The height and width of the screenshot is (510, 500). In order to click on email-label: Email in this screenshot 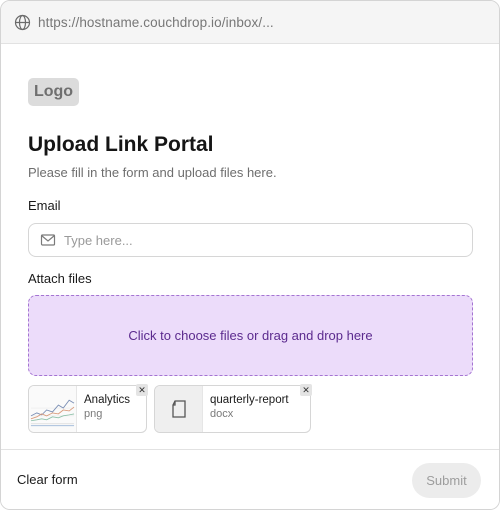, I will do `click(44, 205)`.